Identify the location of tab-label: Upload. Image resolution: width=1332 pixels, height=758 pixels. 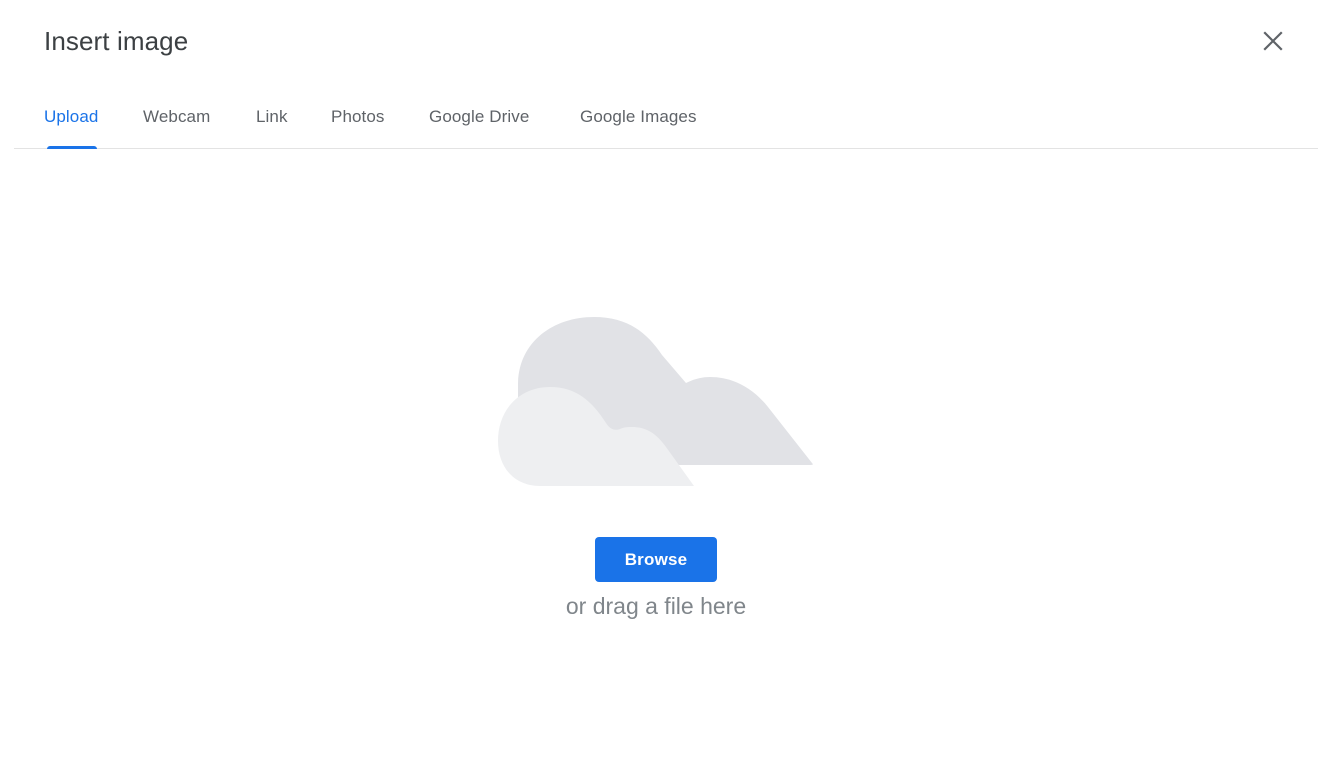
(71, 116).